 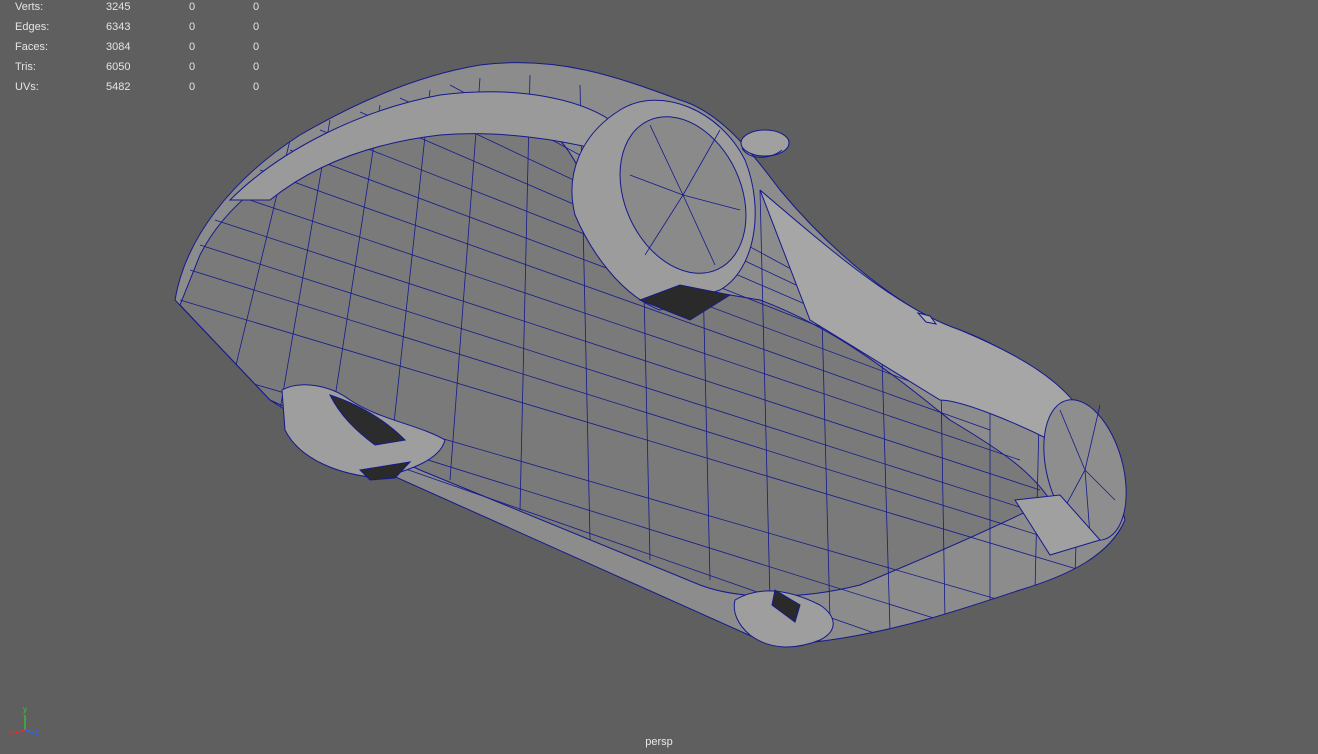 I want to click on hud-label: Faces:, so click(x=32, y=47).